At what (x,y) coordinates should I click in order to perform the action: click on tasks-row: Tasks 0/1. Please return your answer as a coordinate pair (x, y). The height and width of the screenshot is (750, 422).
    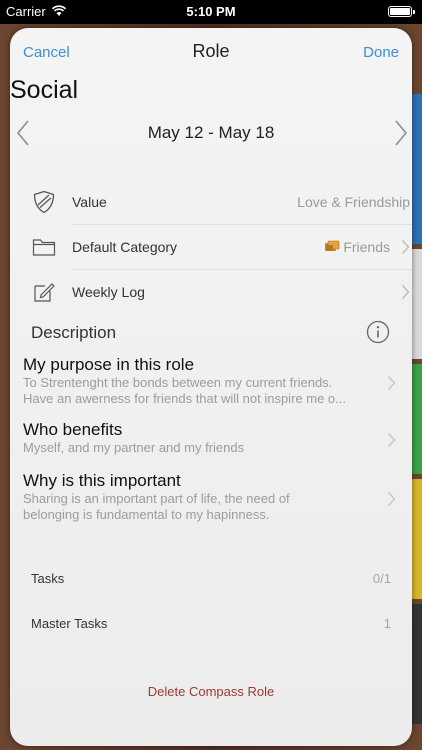
    Looking at the image, I should click on (211, 581).